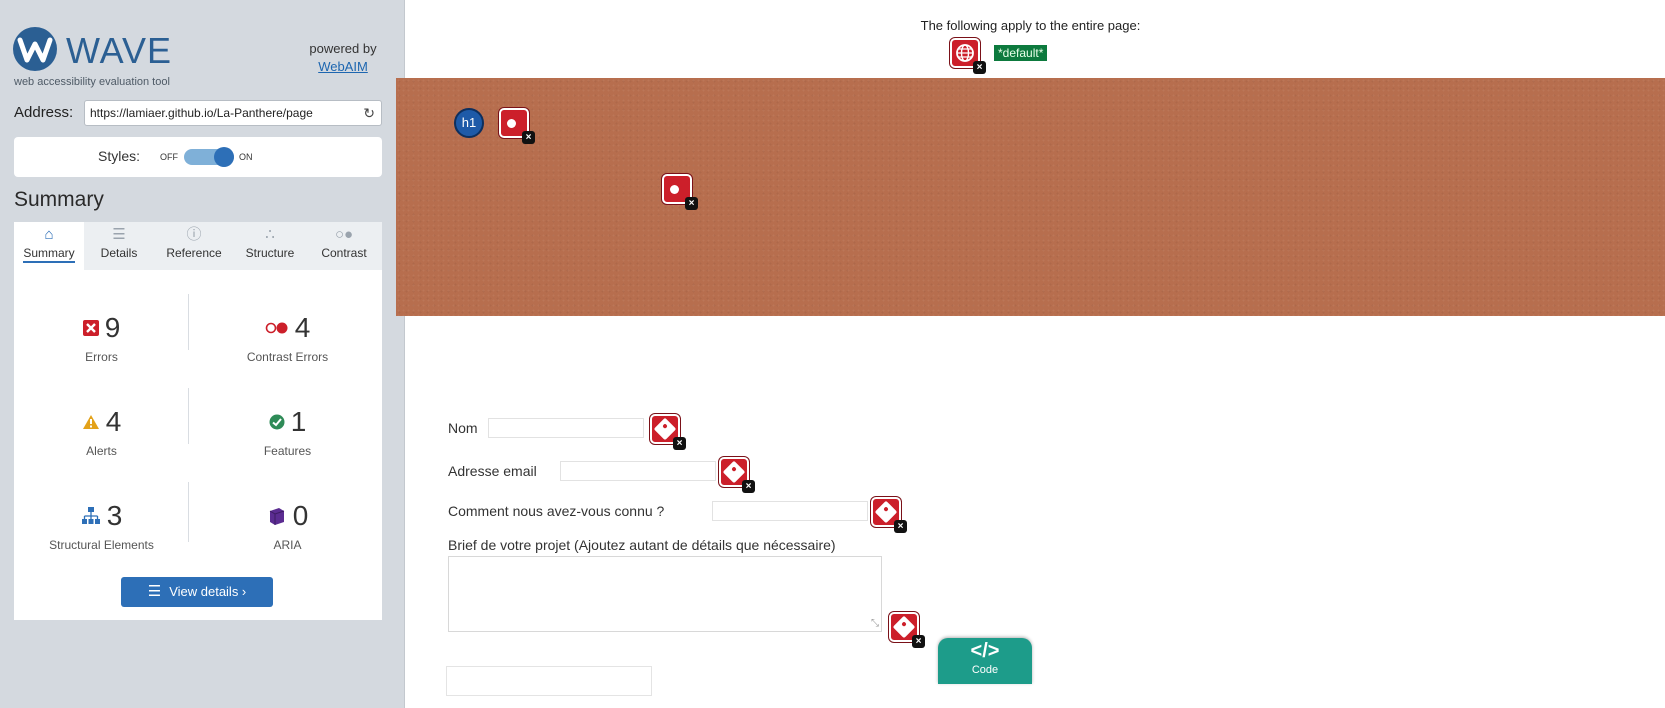 This screenshot has width=1665, height=708. What do you see at coordinates (90, 328) in the screenshot?
I see `error-icon` at bounding box center [90, 328].